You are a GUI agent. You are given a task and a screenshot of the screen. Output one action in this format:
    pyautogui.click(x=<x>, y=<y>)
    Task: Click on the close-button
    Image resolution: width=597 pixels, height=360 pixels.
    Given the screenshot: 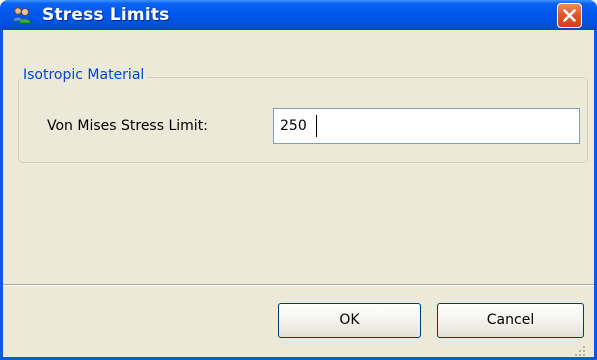 What is the action you would take?
    pyautogui.click(x=569, y=15)
    